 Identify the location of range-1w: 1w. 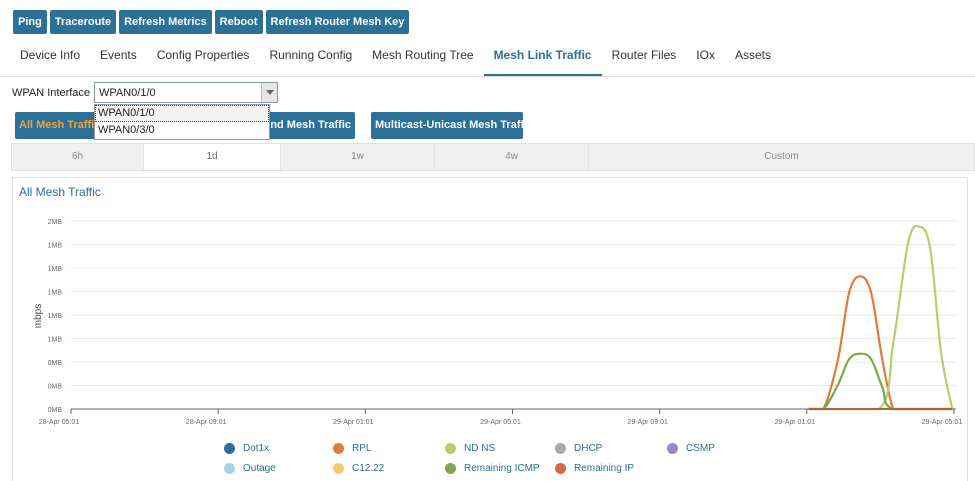
(358, 157).